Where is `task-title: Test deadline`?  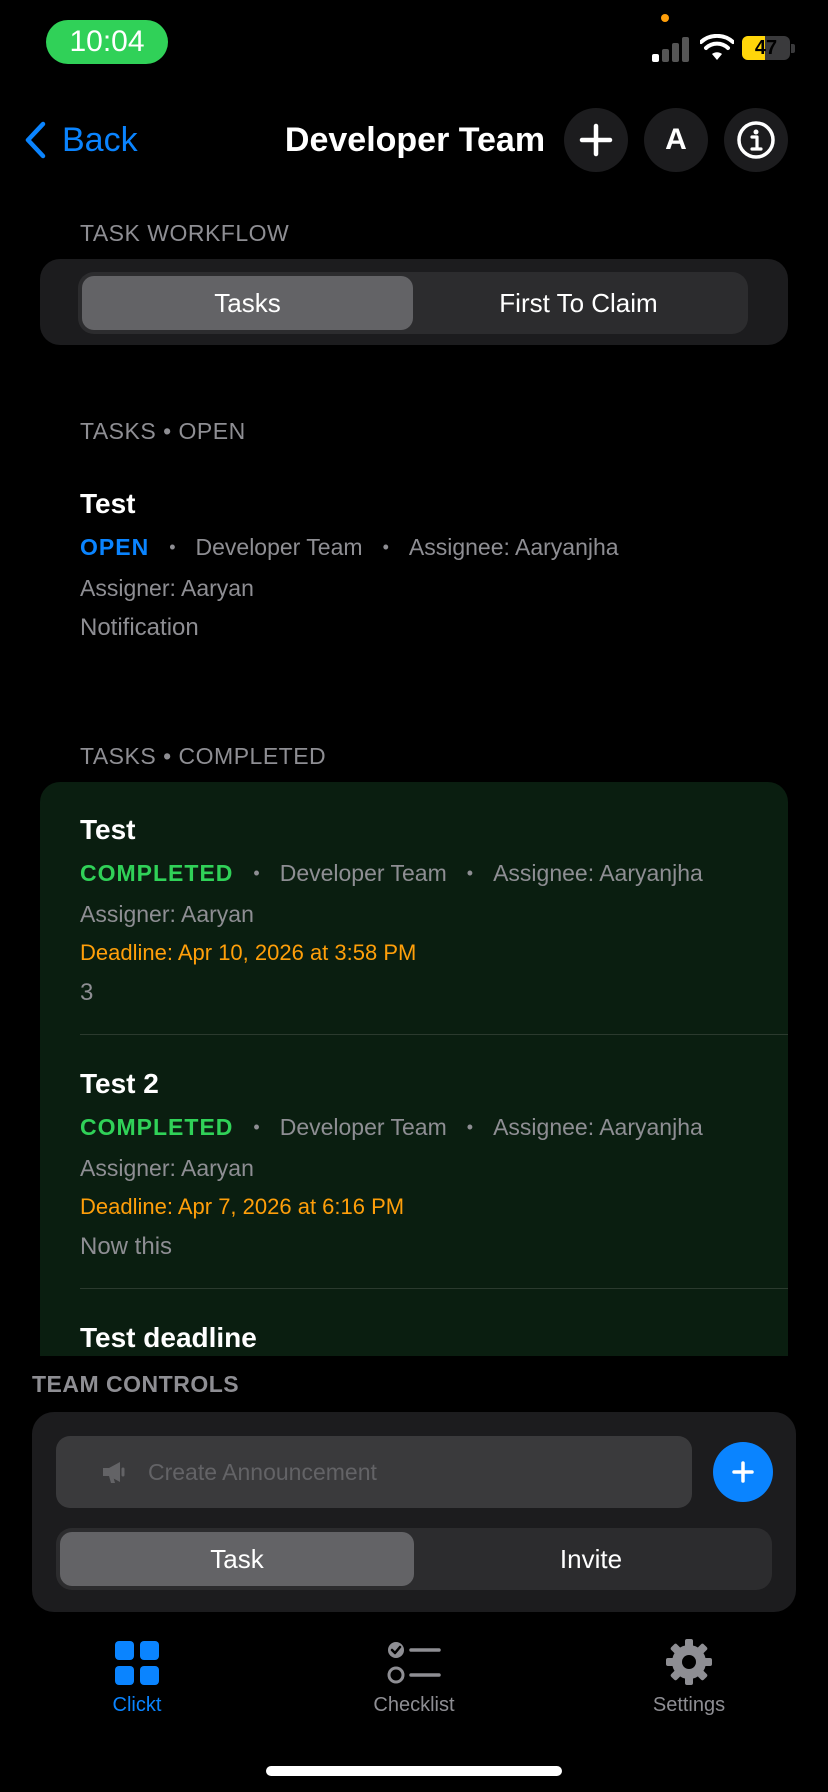 task-title: Test deadline is located at coordinates (168, 1337).